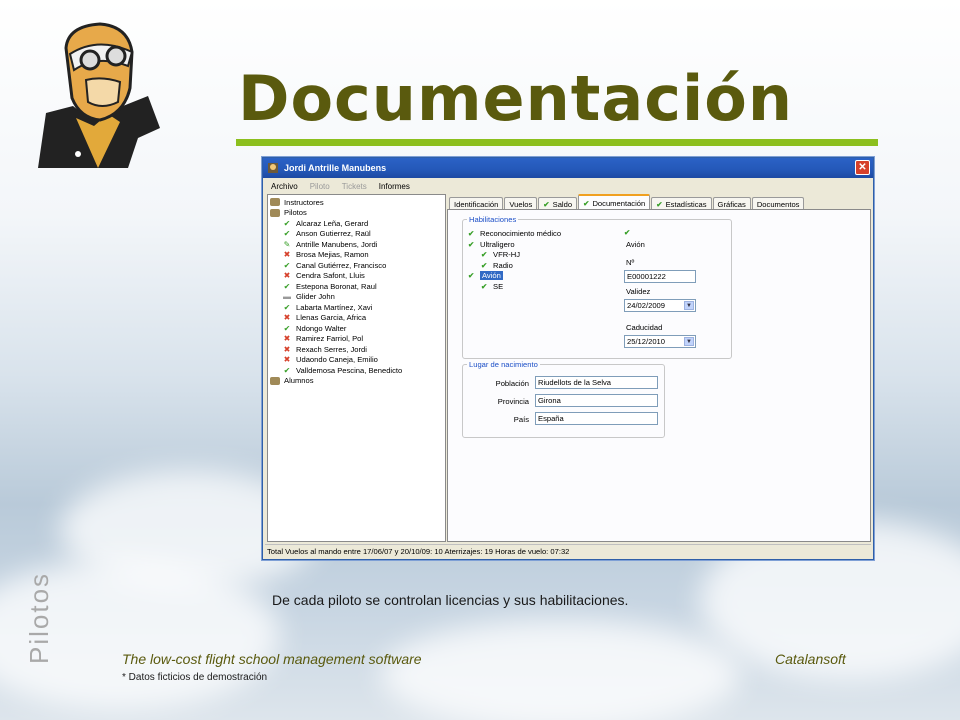 This screenshot has height=720, width=960. Describe the element at coordinates (596, 418) in the screenshot. I see `pais-field: España` at that location.